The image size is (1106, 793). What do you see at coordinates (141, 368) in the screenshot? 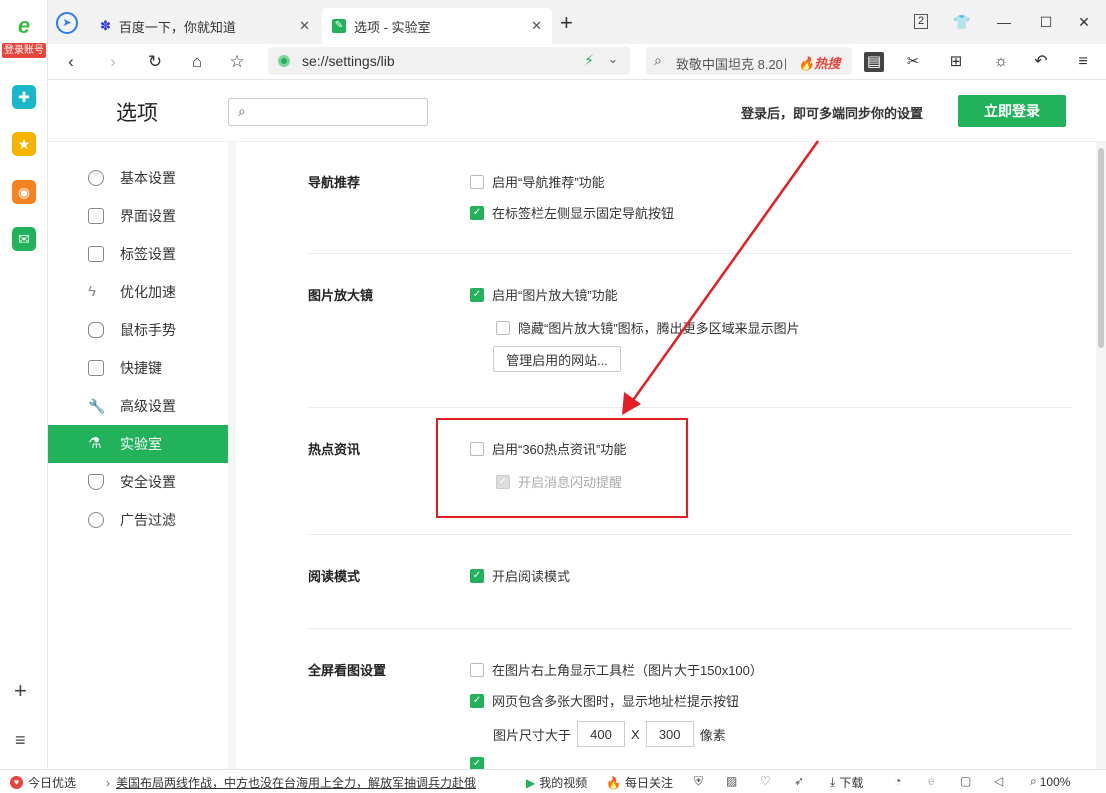
I see `menu-label: 快捷键` at bounding box center [141, 368].